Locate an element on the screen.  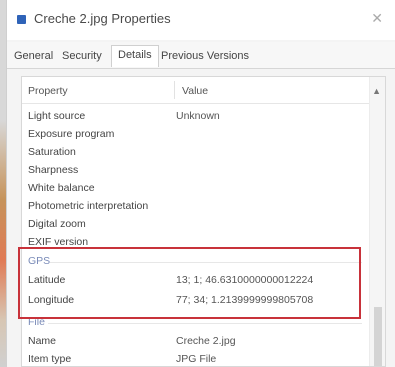
name-label: Name is located at coordinates (42, 341).